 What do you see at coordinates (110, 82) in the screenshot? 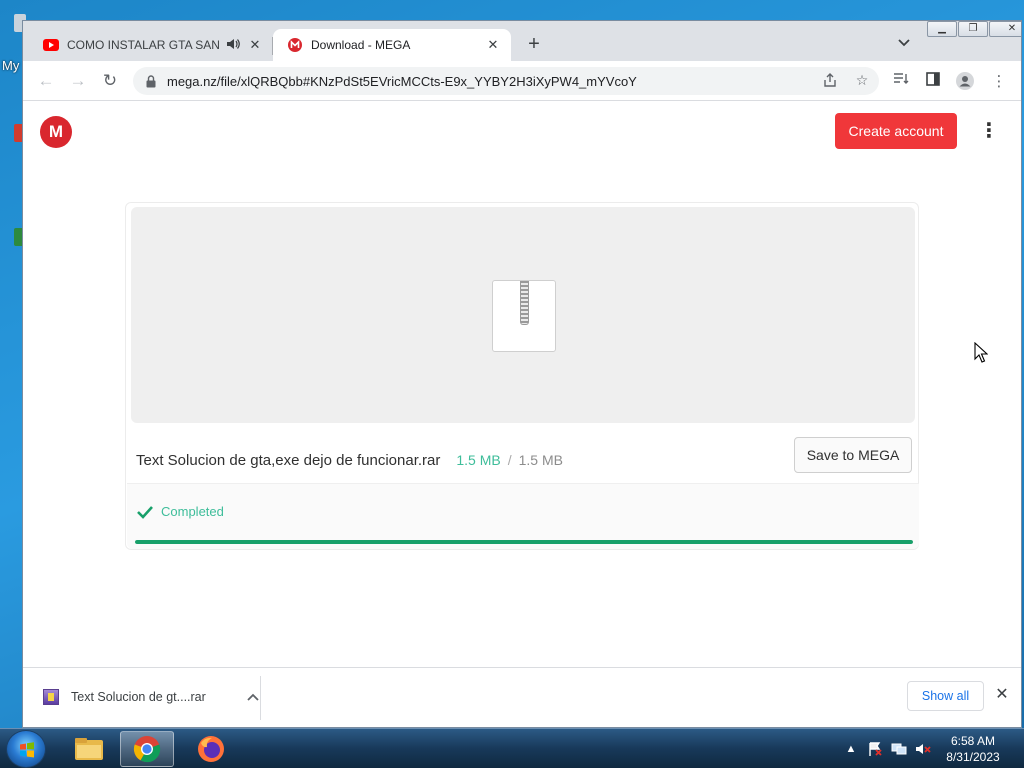
I see `reload-icon: ↻` at bounding box center [110, 82].